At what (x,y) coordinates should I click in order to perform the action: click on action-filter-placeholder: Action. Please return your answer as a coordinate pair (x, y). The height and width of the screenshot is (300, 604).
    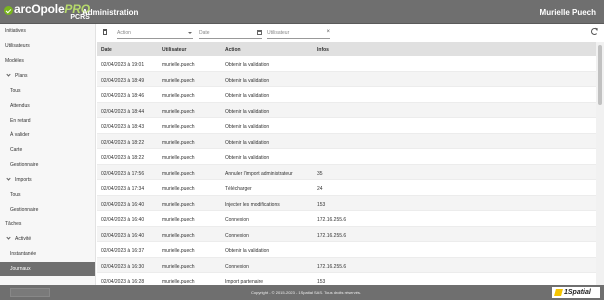
    Looking at the image, I should click on (124, 33).